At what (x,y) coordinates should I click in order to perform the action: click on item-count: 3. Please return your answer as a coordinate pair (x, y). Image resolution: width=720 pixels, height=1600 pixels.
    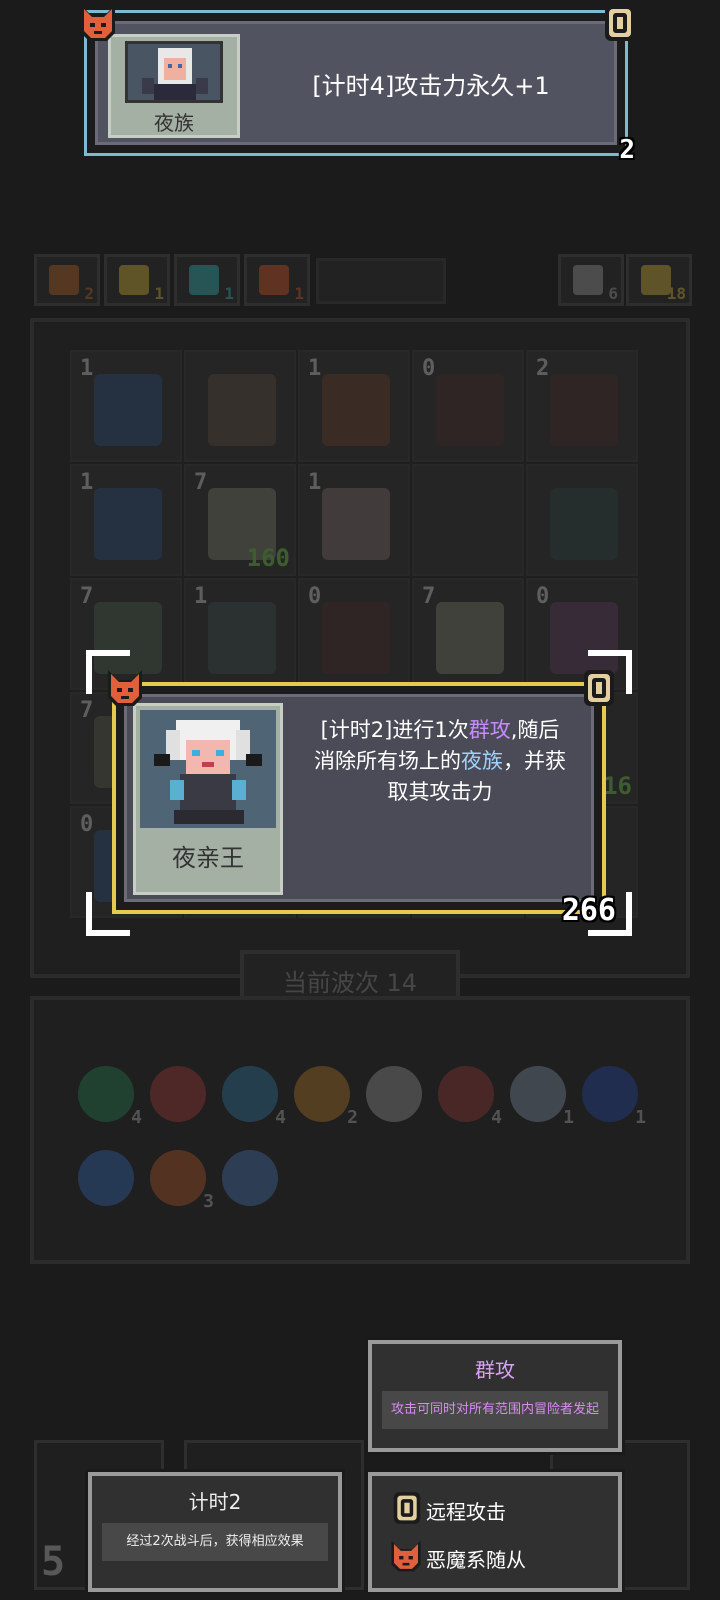
    Looking at the image, I should click on (208, 1201).